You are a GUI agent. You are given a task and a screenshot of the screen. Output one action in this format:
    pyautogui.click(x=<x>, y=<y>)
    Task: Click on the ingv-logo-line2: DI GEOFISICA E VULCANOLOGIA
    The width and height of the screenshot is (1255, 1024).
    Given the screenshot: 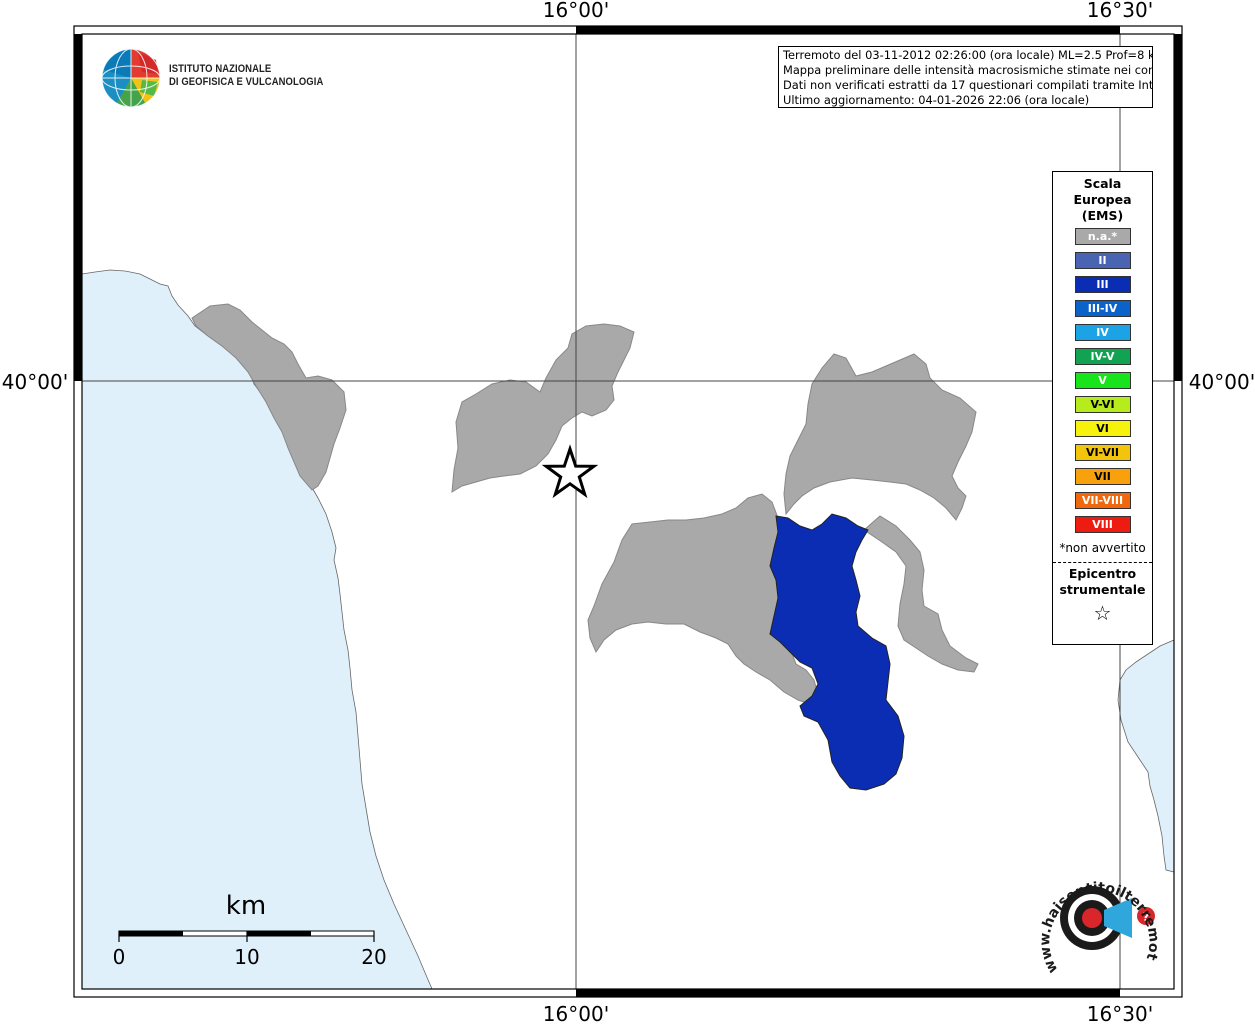 What is the action you would take?
    pyautogui.click(x=246, y=82)
    